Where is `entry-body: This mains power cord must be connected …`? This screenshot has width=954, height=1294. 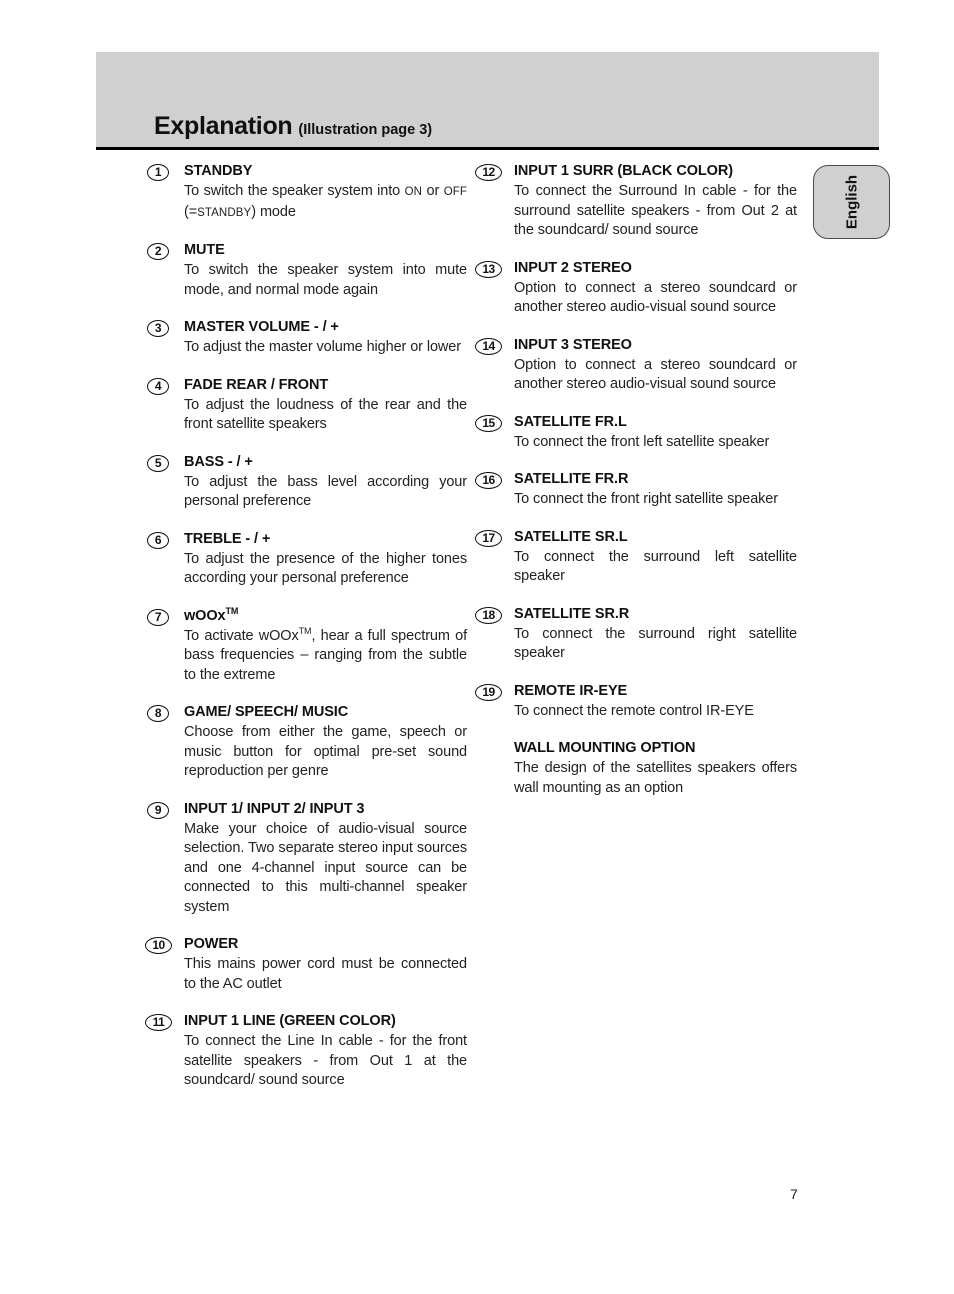
entry-body: This mains power cord must be connected … is located at coordinates (325, 974).